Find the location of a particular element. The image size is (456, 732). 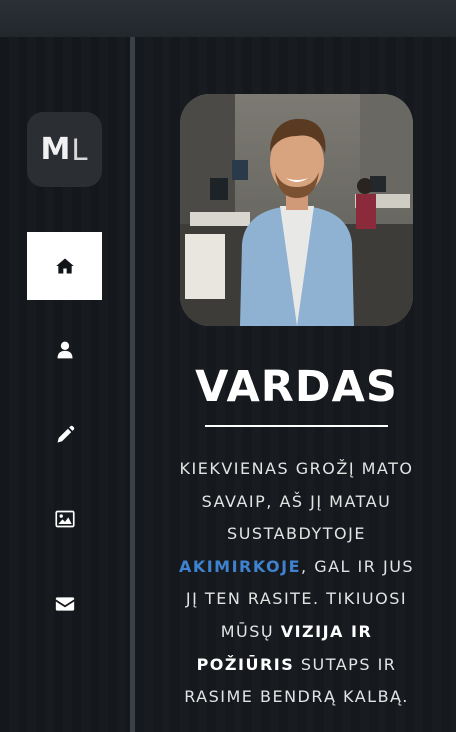

envelope-icon is located at coordinates (64, 604).